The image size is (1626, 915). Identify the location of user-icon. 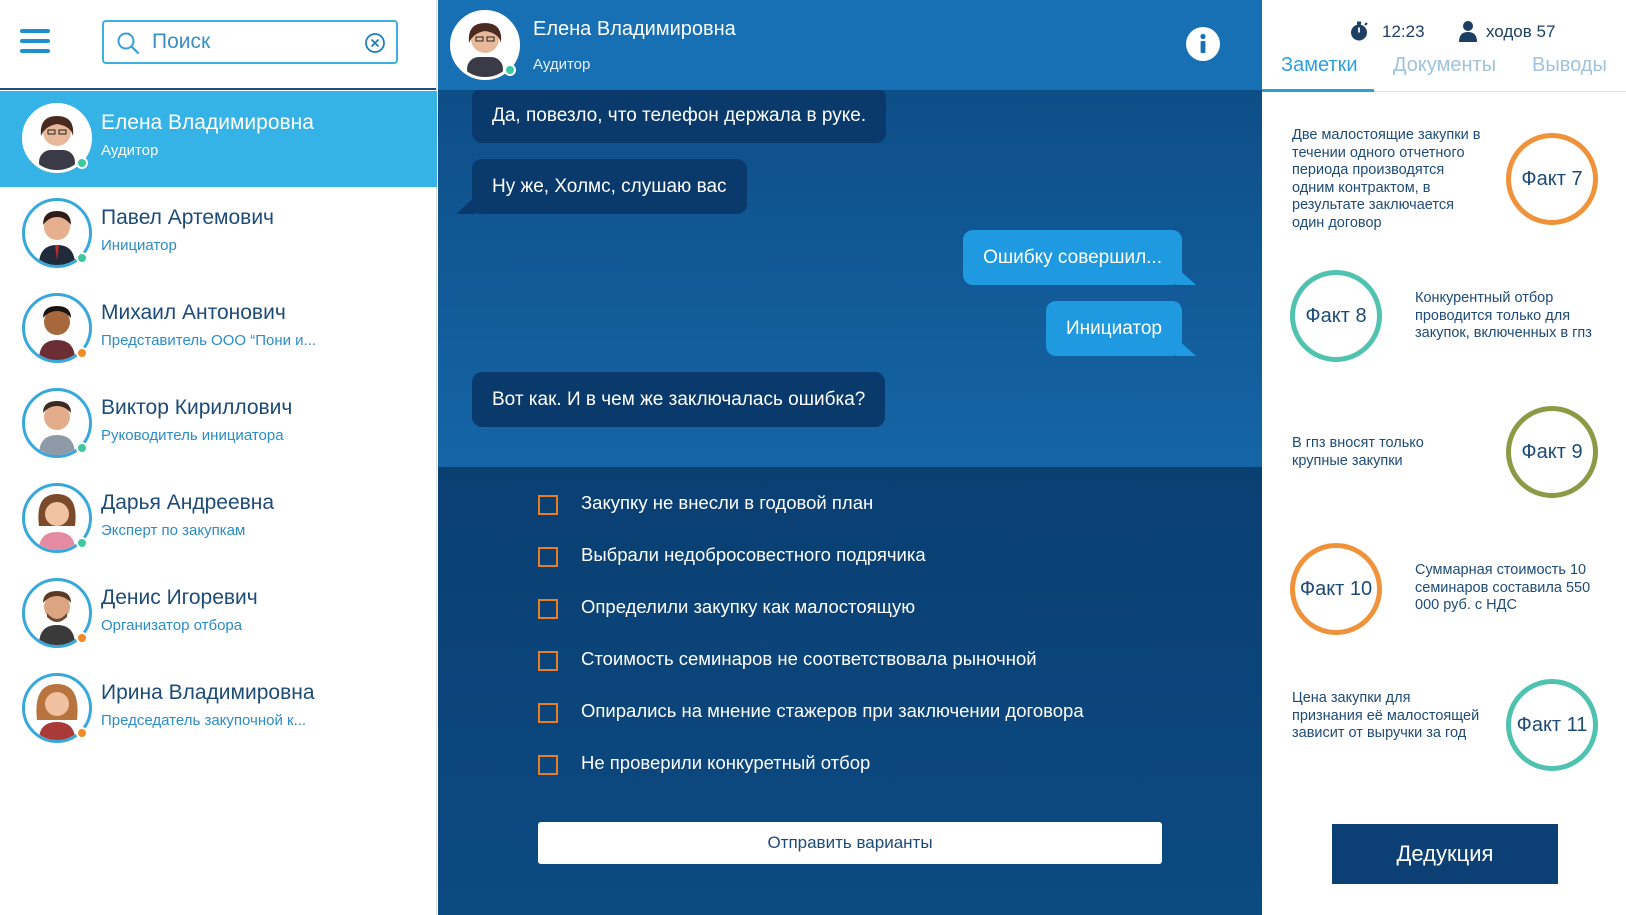
(1468, 31).